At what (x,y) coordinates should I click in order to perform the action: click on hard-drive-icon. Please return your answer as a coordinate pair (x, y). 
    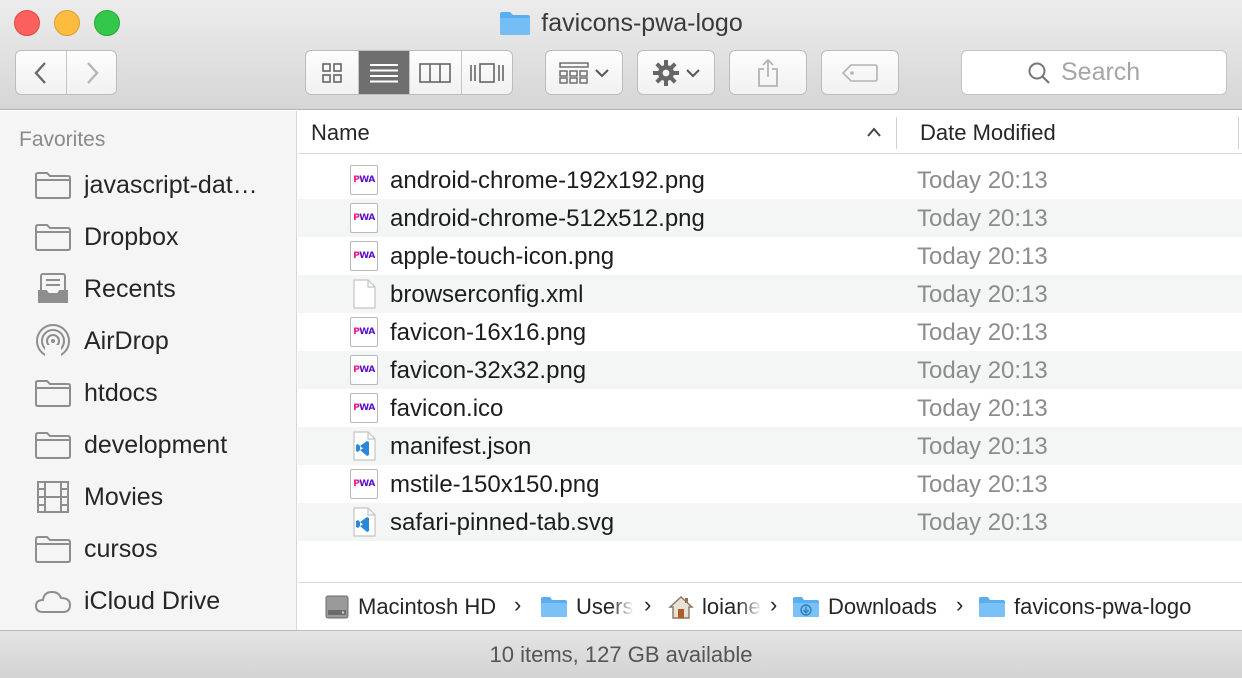
    Looking at the image, I should click on (337, 607).